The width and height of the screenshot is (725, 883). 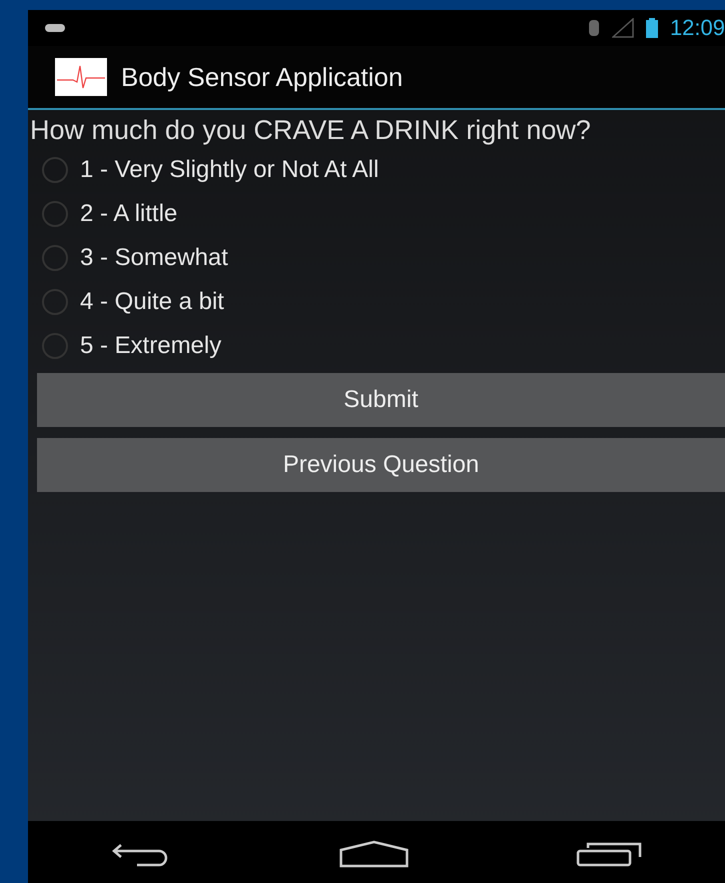 I want to click on app-title: Body Sensor Application, so click(x=262, y=77).